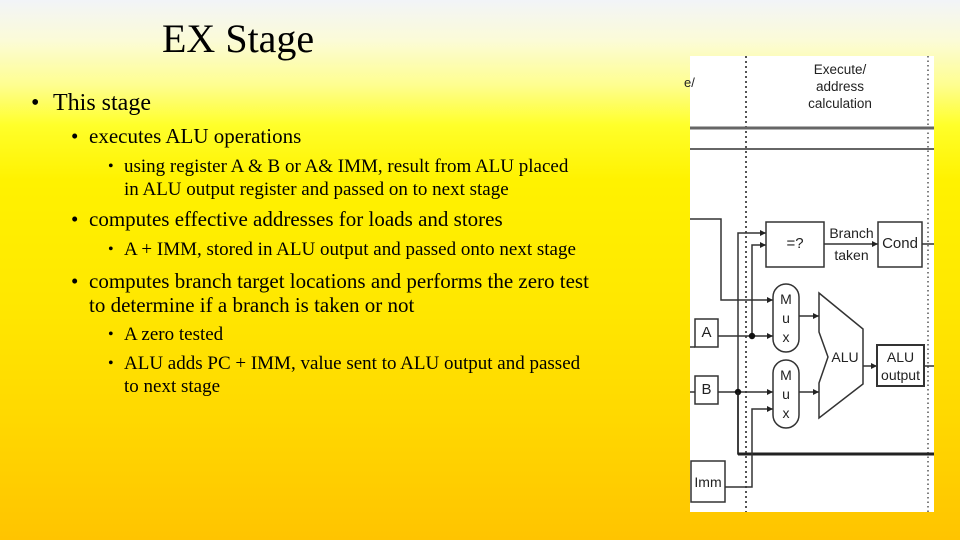  I want to click on imm-label: Imm, so click(708, 482).